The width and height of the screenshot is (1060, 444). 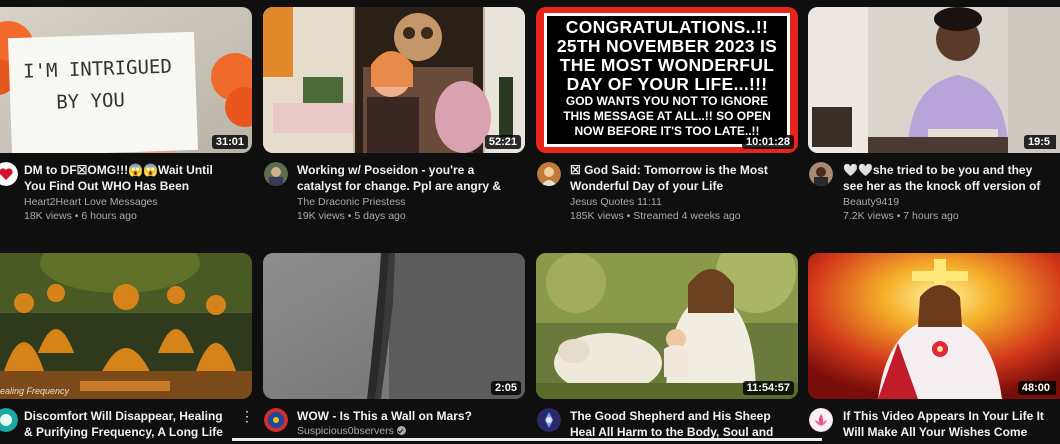 What do you see at coordinates (667, 101) in the screenshot?
I see `thumbnail-text-line: GOD WANTS YOU NOT TO IGNORE` at bounding box center [667, 101].